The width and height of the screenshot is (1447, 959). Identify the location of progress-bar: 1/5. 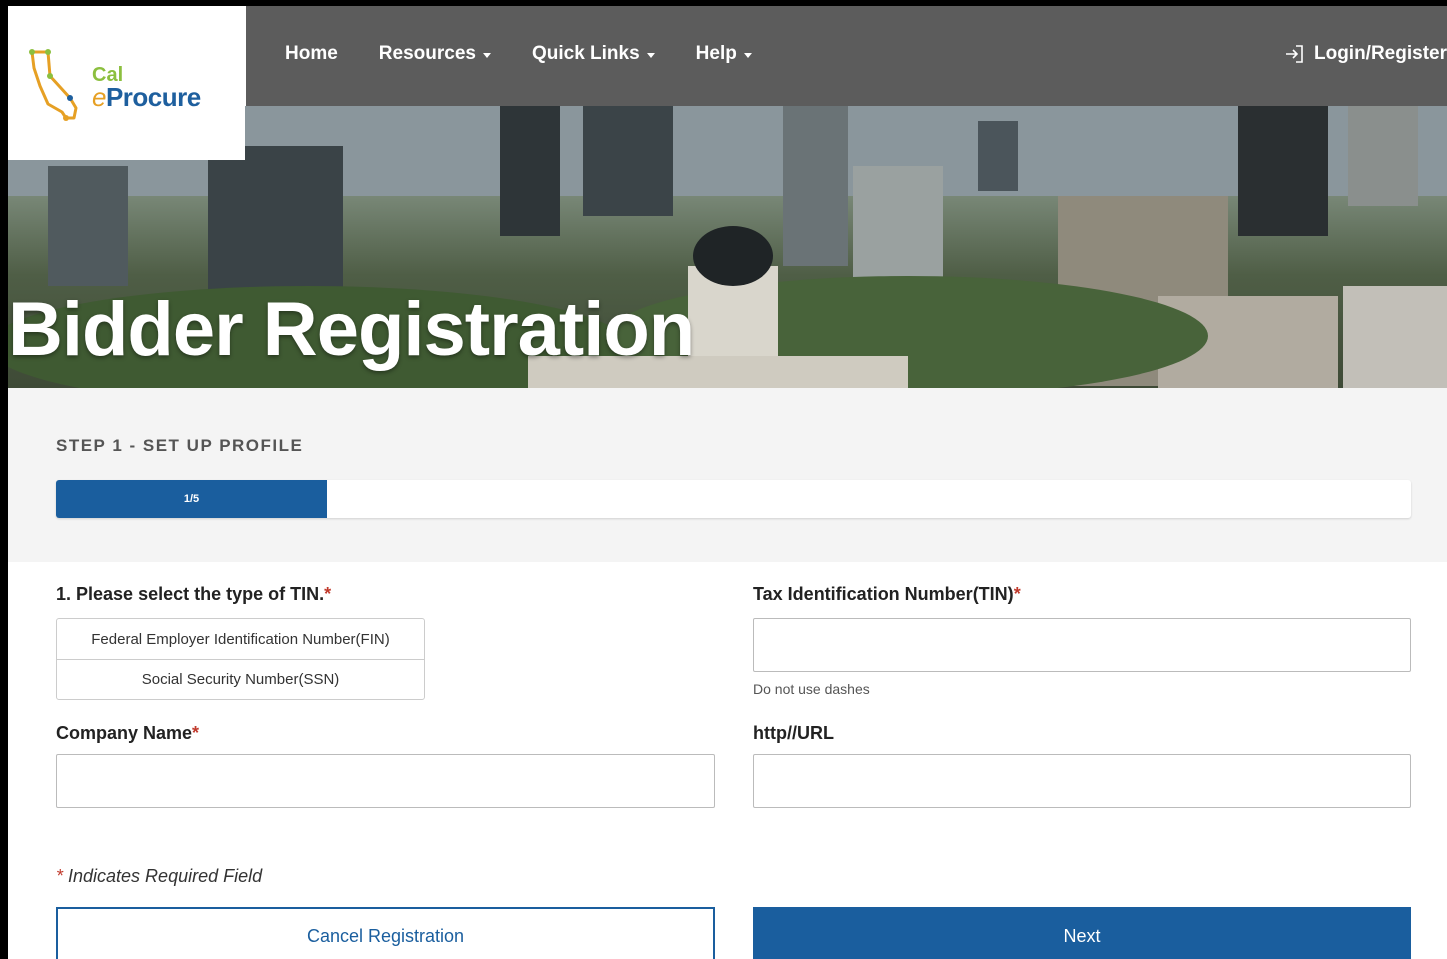
(733, 499).